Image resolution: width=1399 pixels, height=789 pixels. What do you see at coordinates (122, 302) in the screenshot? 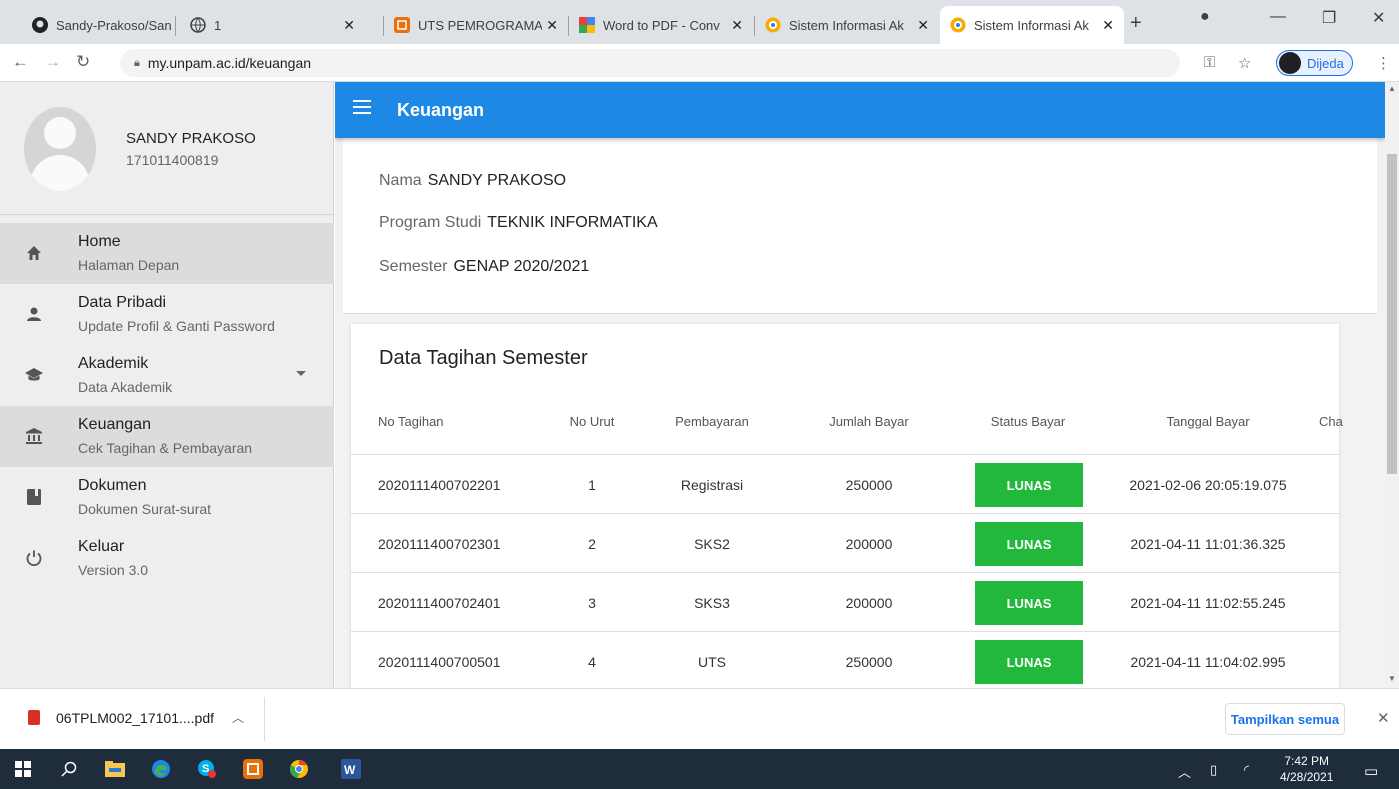
I see `sidebar-item-title: Data Pribadi` at bounding box center [122, 302].